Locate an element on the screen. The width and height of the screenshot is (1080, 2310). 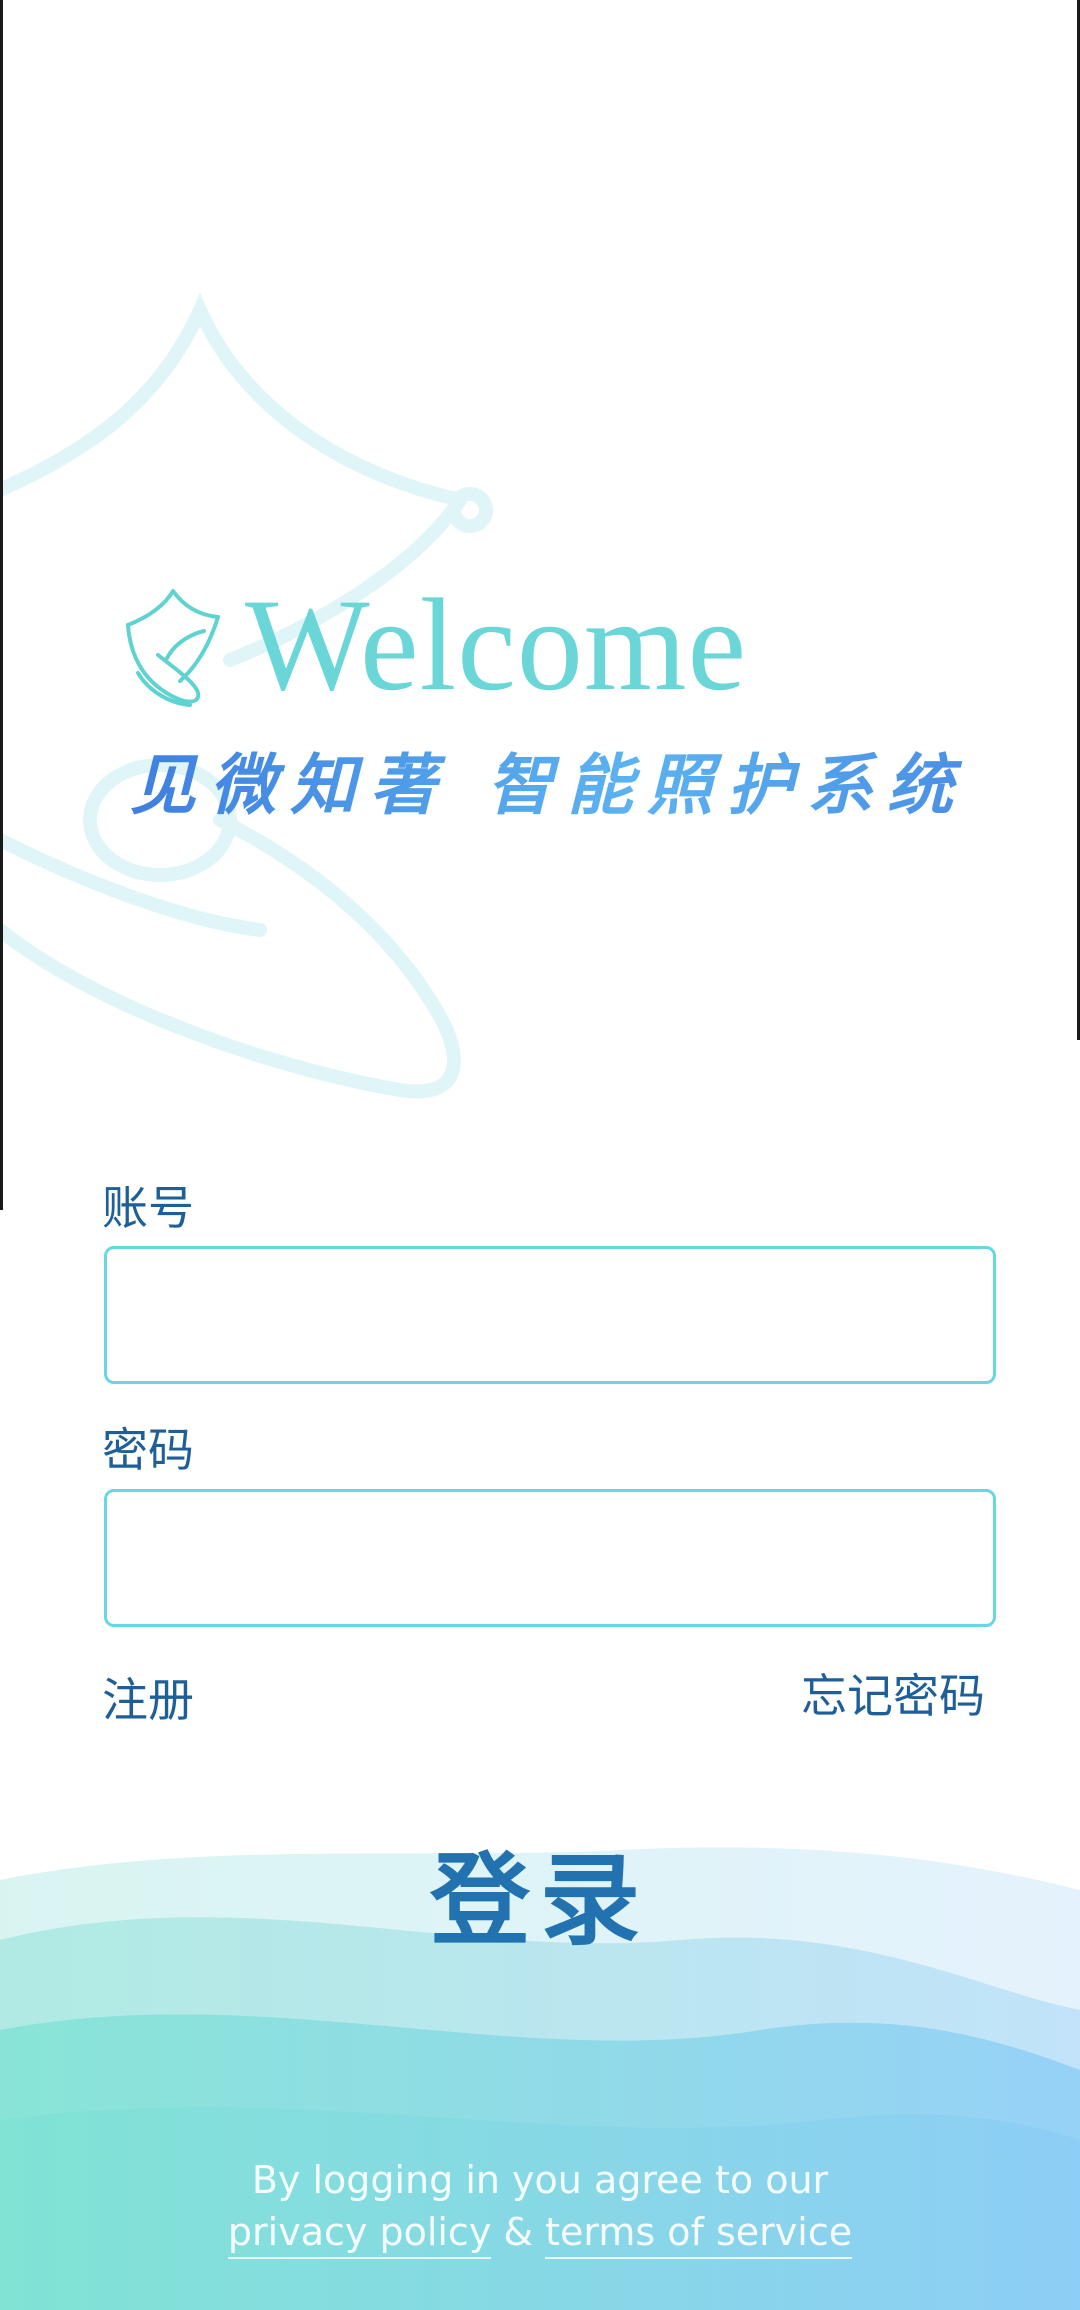
ampersand-text: & is located at coordinates (518, 2232).